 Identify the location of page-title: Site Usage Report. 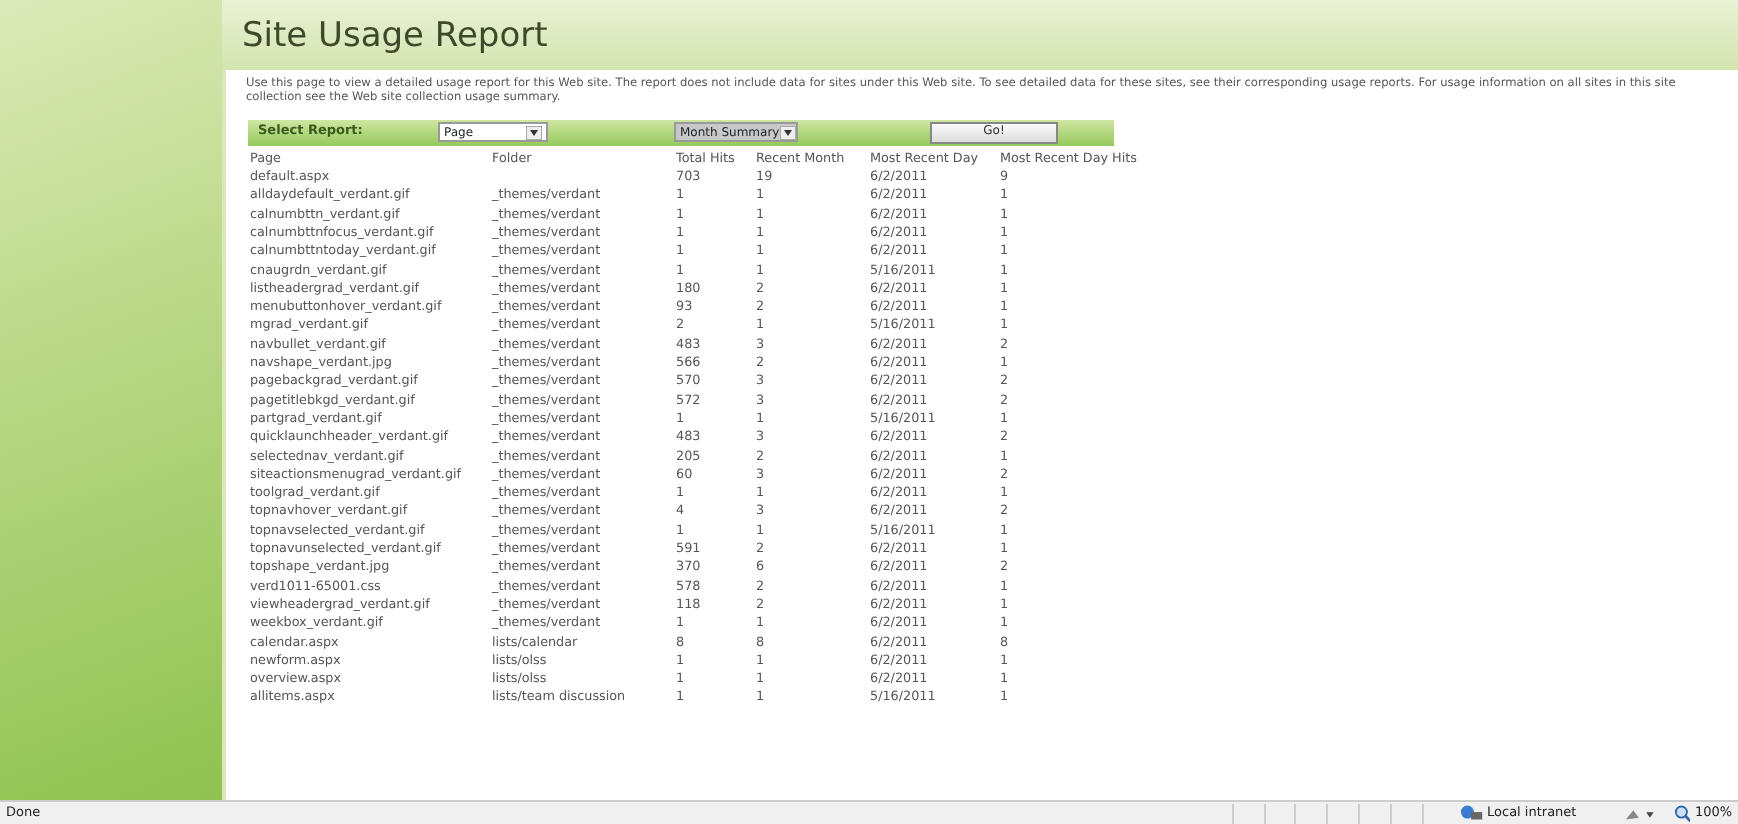
(395, 36).